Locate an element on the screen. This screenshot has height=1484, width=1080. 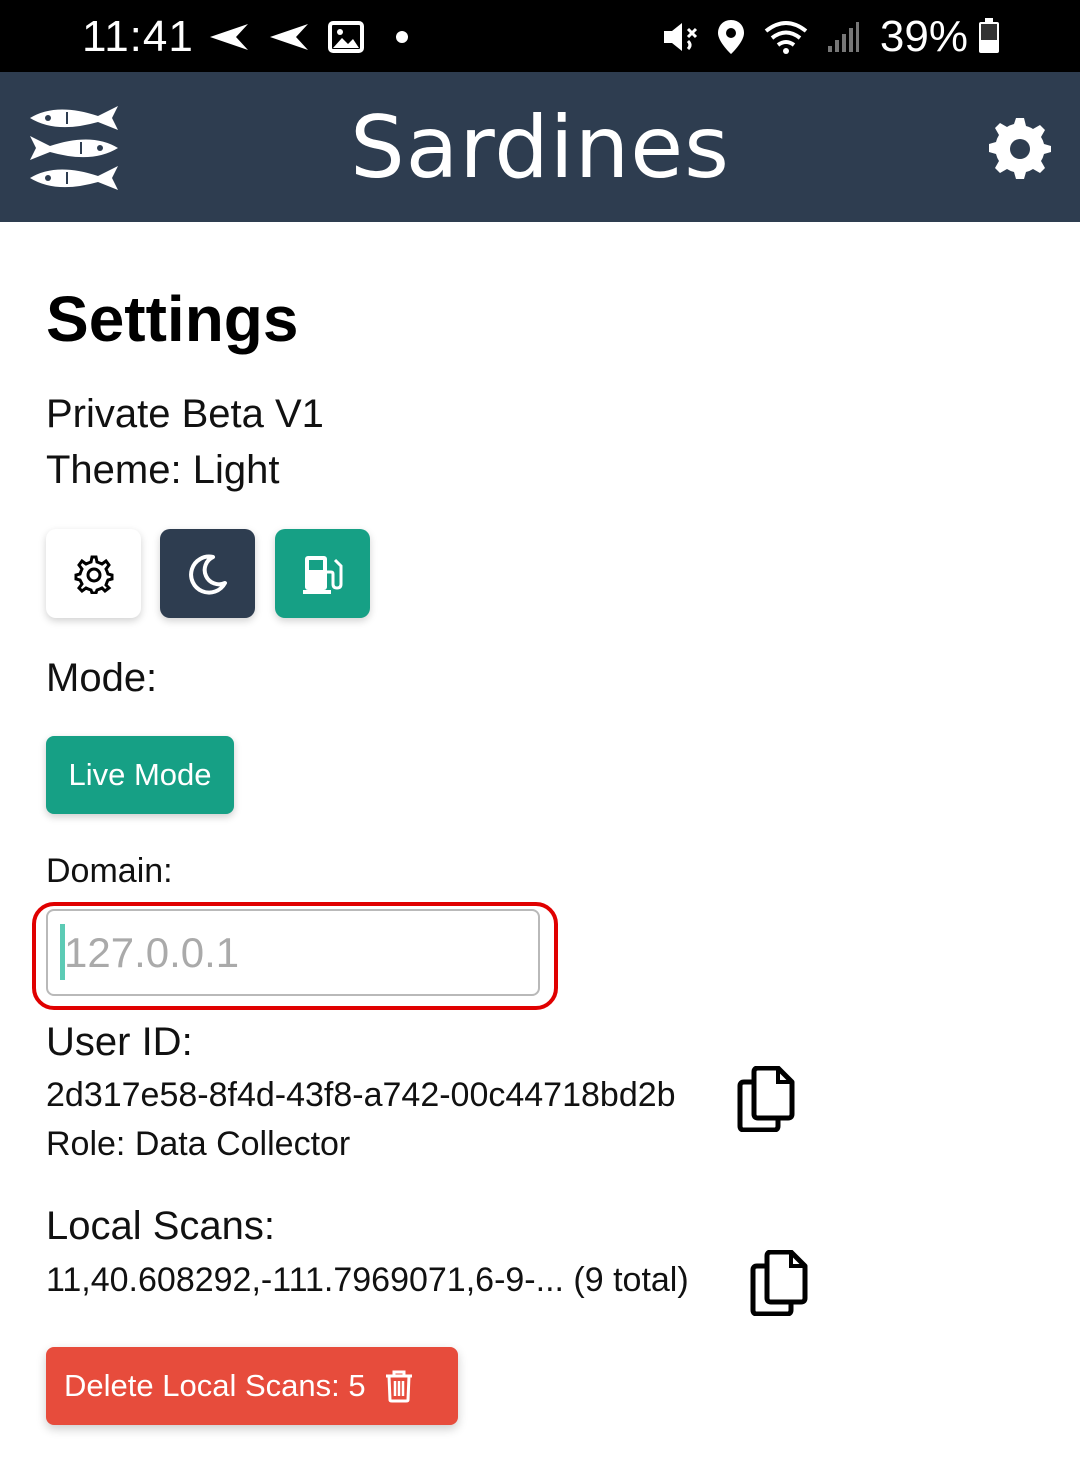
battery-percent: 39% is located at coordinates (923, 36).